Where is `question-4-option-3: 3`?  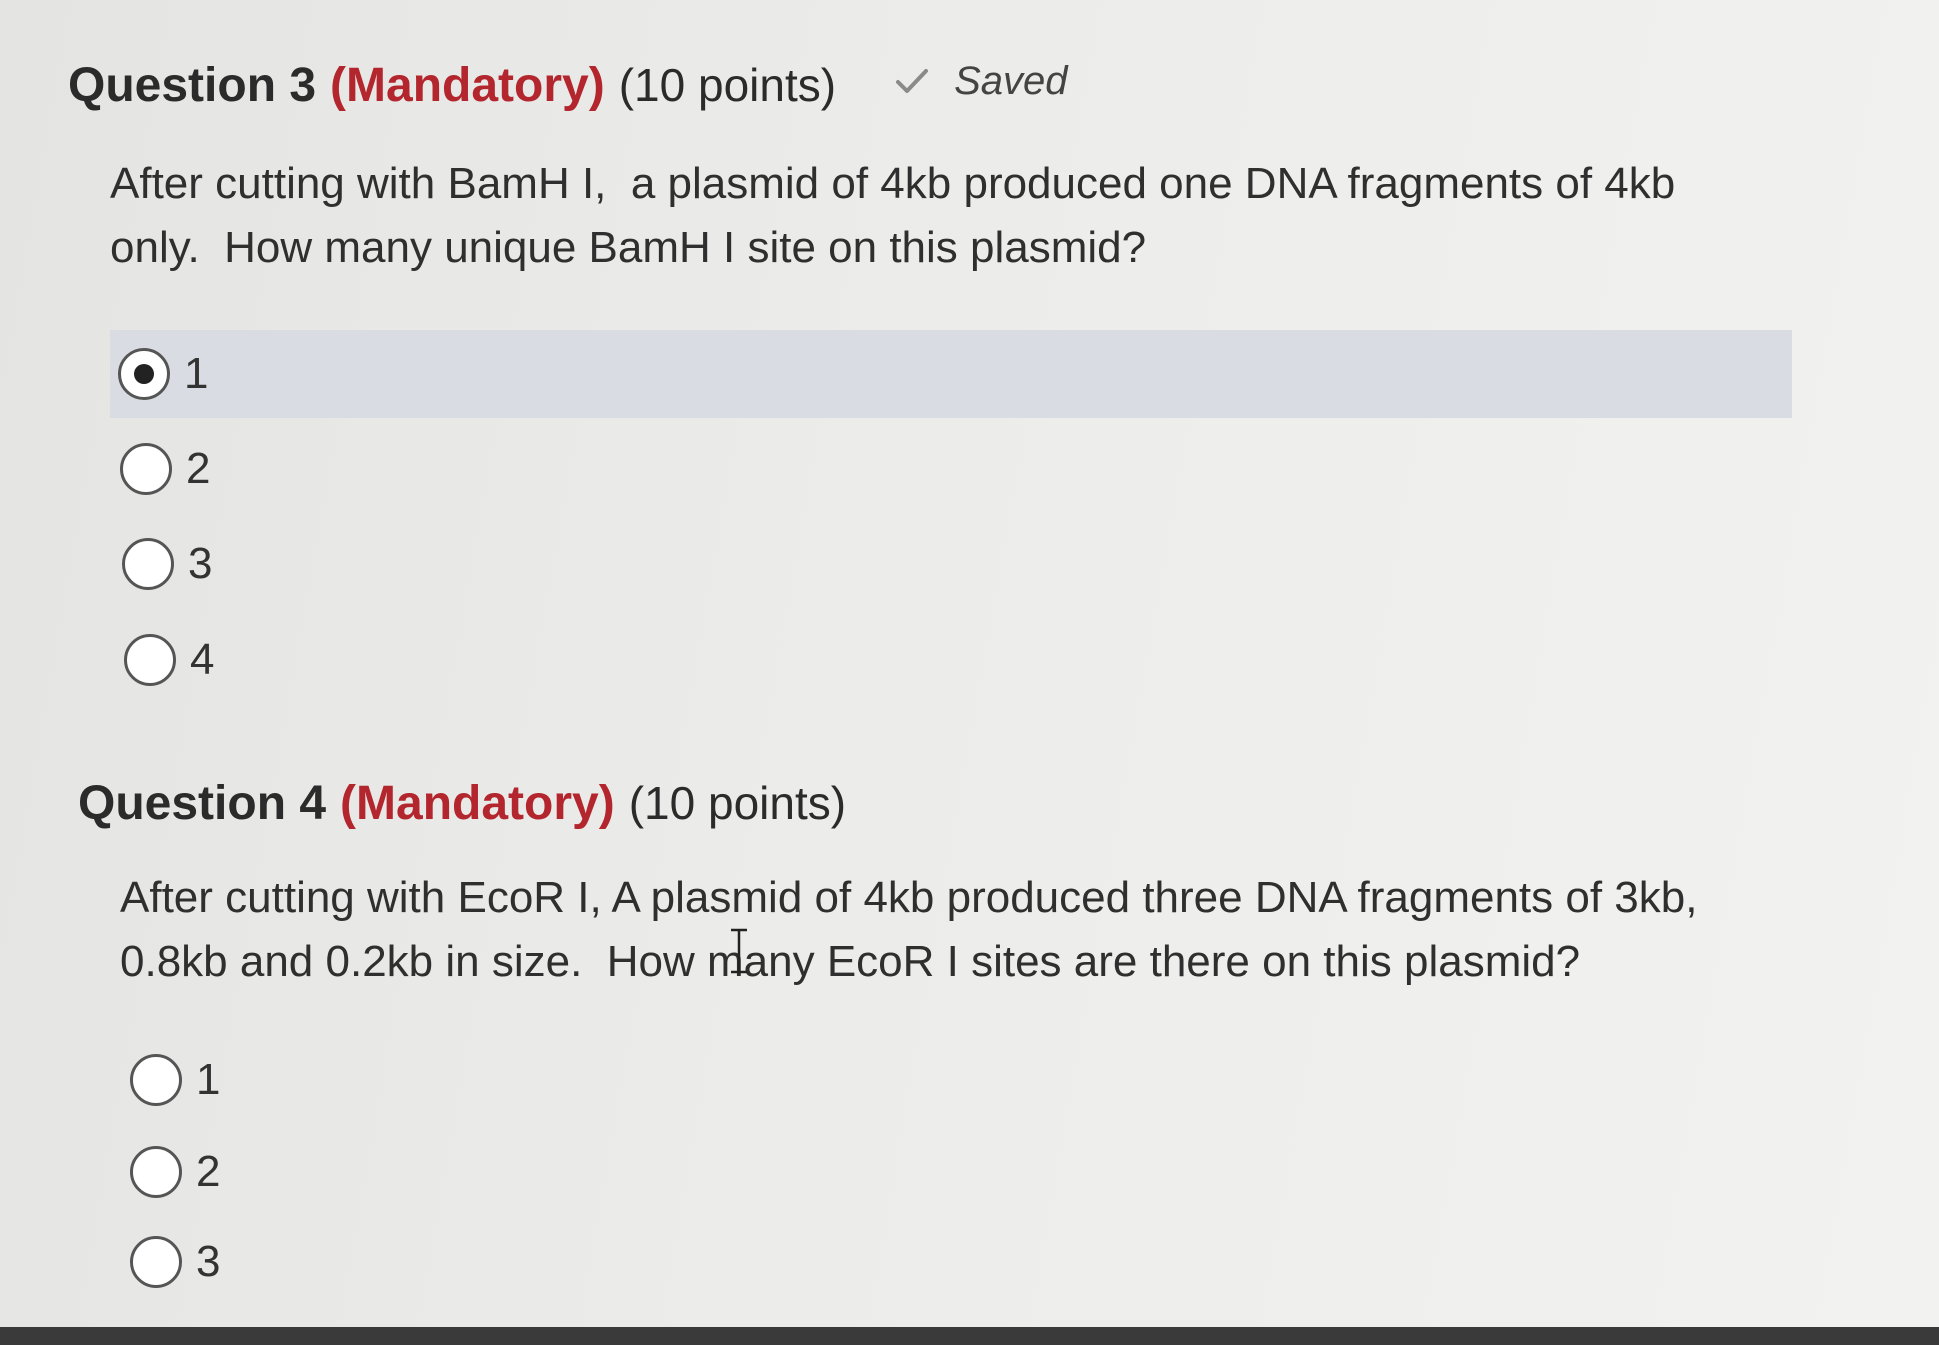
question-4-option-3: 3 is located at coordinates (173, 1262).